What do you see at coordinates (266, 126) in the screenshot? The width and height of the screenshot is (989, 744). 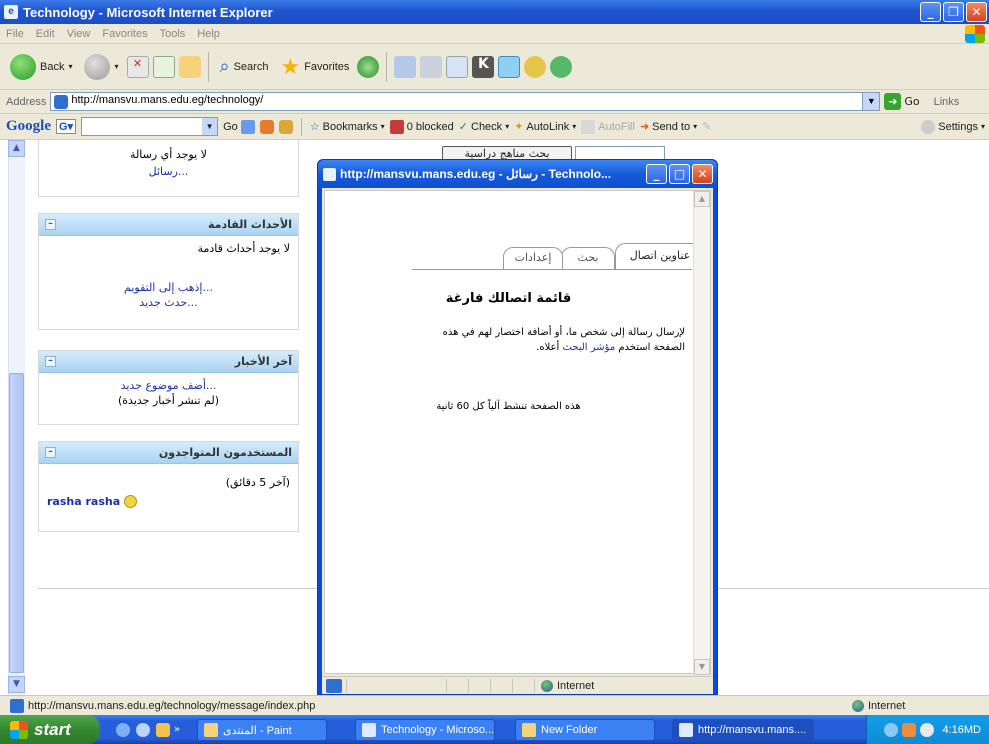 I see `news-icon` at bounding box center [266, 126].